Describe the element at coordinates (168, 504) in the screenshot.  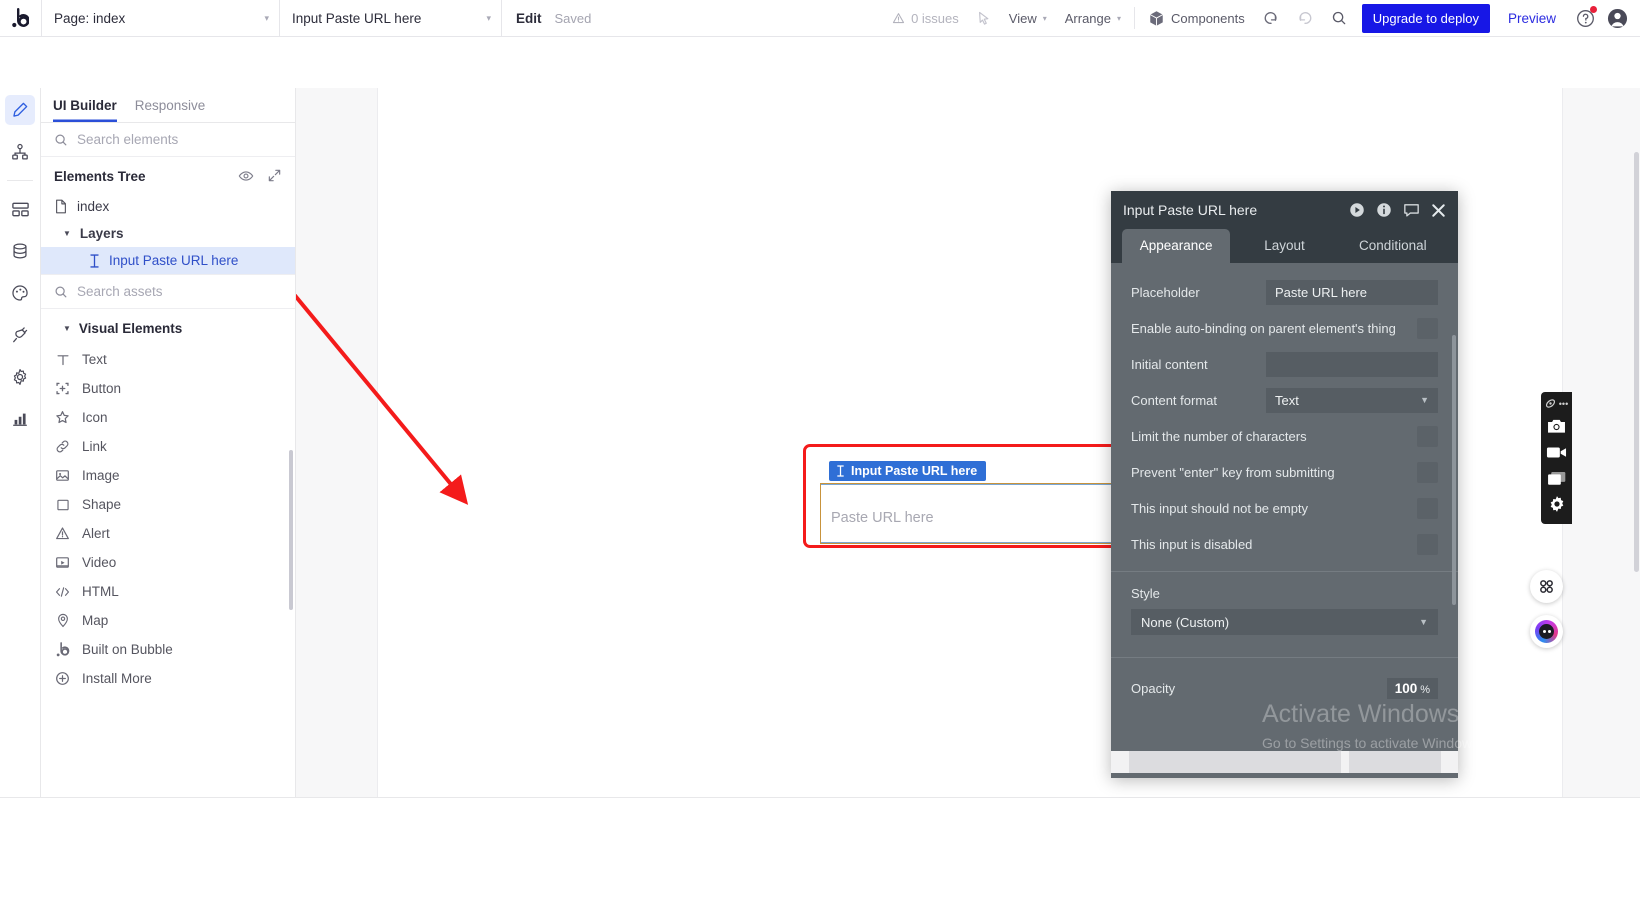
I see `element-item-shape: Shape` at that location.